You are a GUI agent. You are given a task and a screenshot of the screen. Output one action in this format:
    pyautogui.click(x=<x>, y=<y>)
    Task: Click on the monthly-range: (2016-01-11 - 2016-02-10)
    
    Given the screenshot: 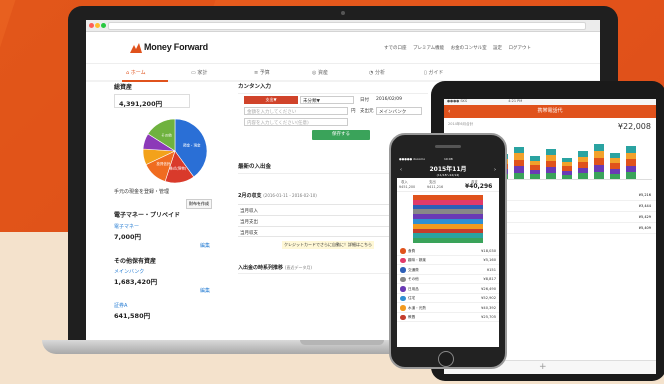 What is the action you would take?
    pyautogui.click(x=290, y=195)
    